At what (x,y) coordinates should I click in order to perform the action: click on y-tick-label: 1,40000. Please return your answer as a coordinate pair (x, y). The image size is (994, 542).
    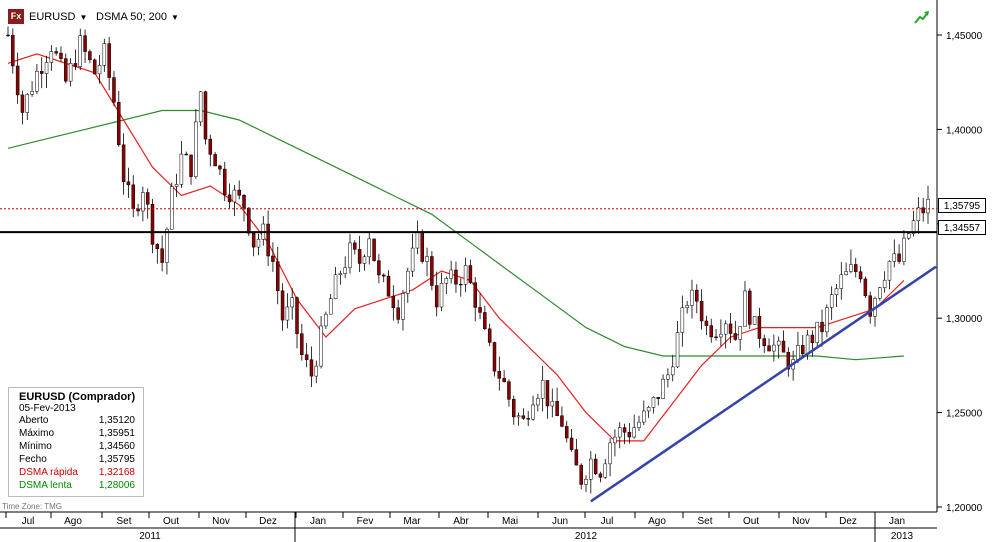
    Looking at the image, I should click on (964, 130).